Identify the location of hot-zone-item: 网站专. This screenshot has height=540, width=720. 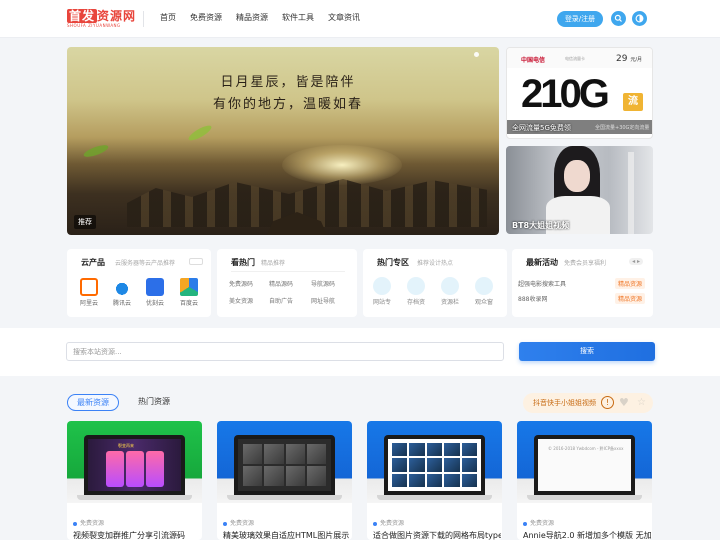
(382, 291).